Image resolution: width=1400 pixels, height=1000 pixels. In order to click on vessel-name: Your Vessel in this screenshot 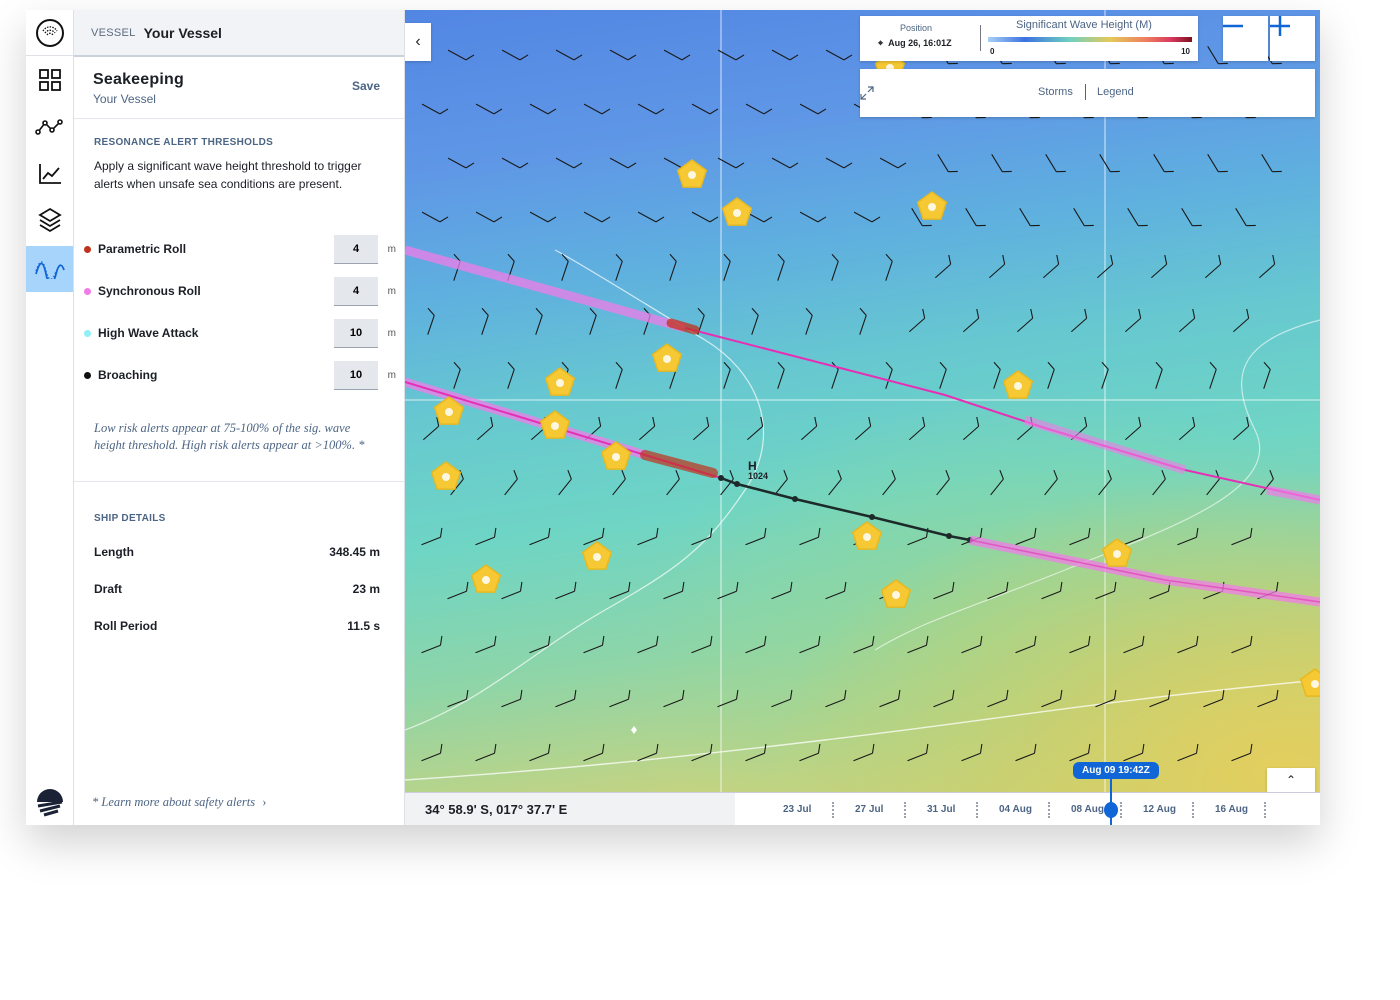, I will do `click(183, 33)`.